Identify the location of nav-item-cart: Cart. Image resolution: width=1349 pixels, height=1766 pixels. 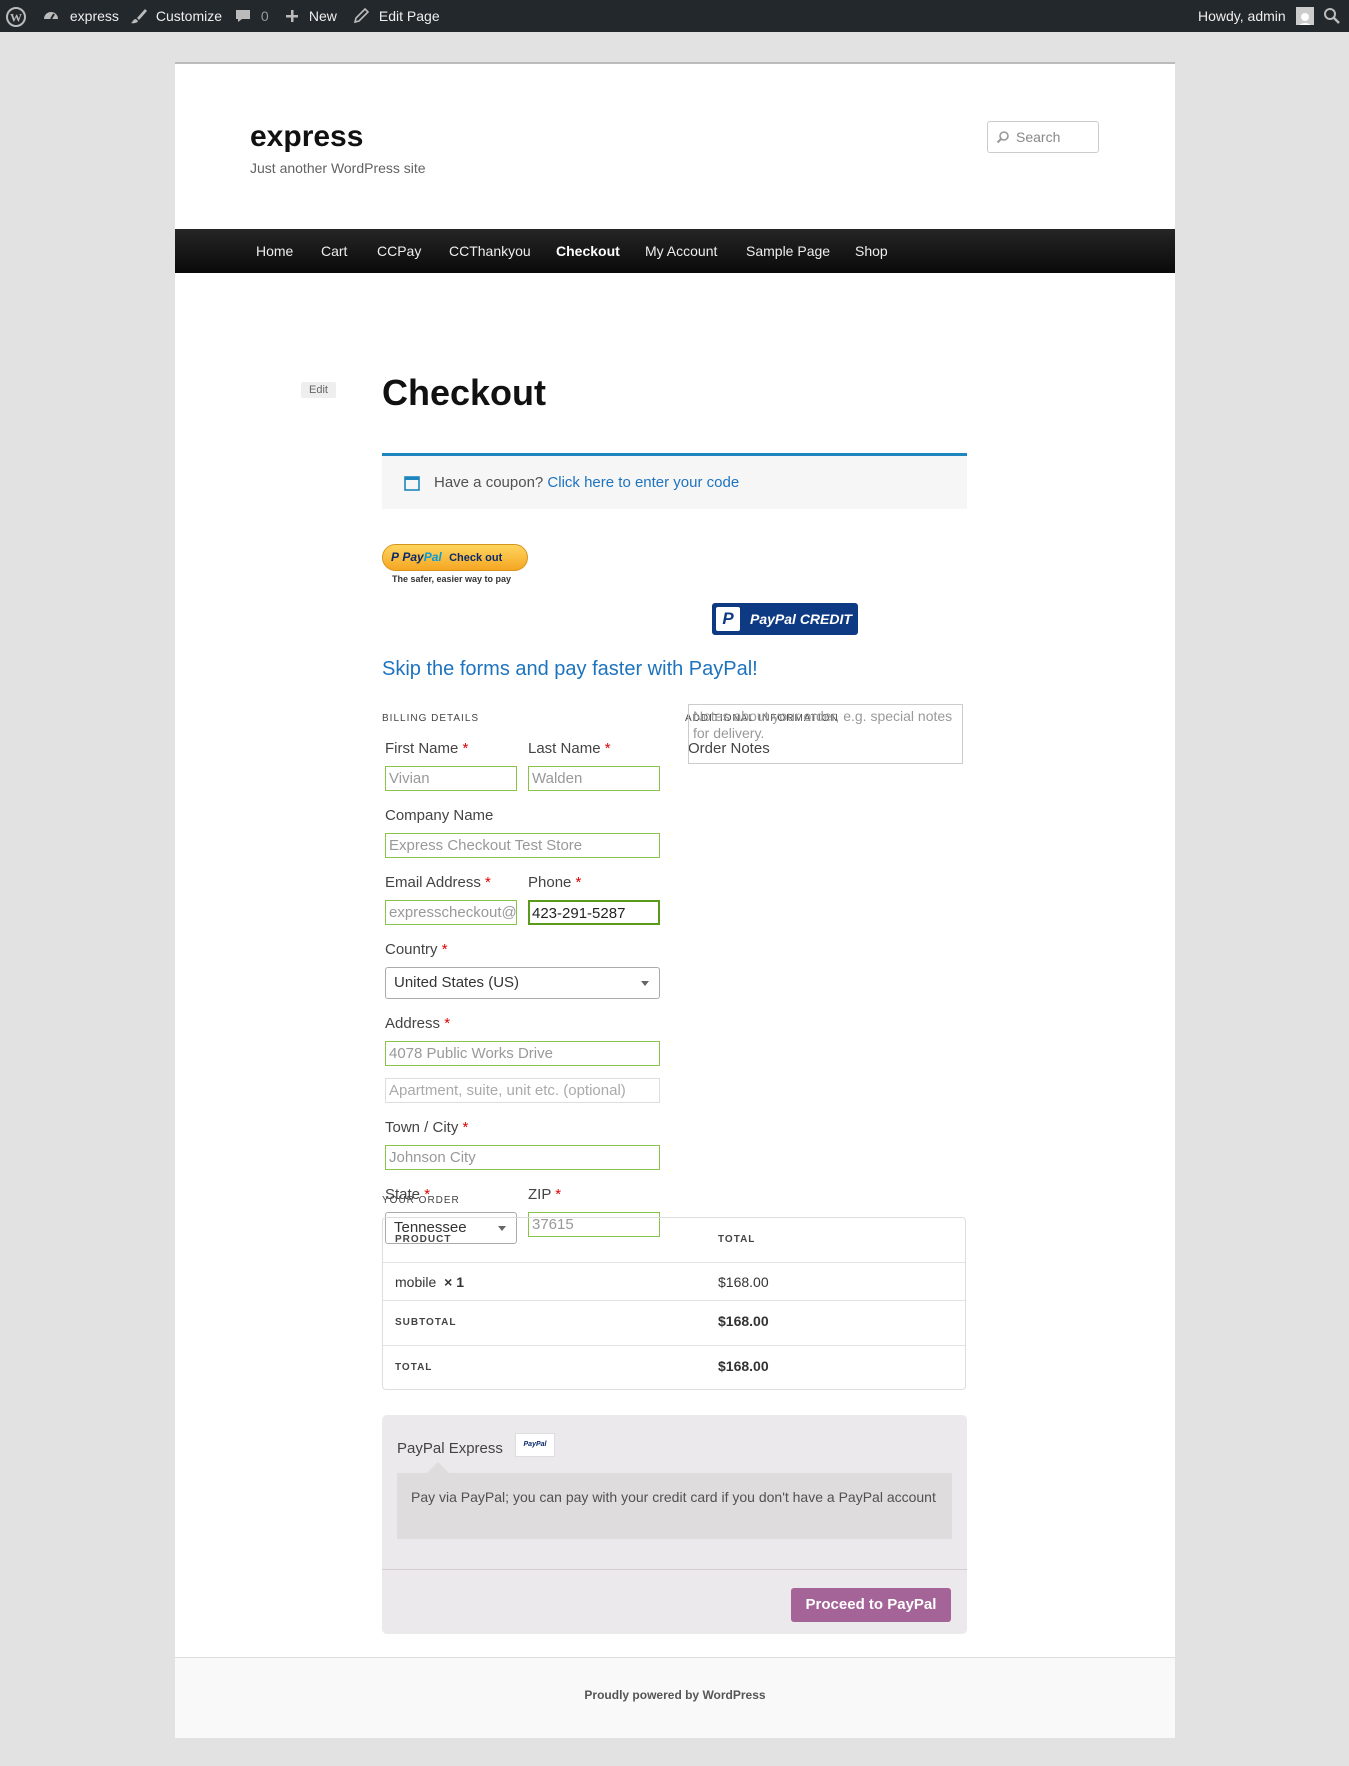
(334, 251).